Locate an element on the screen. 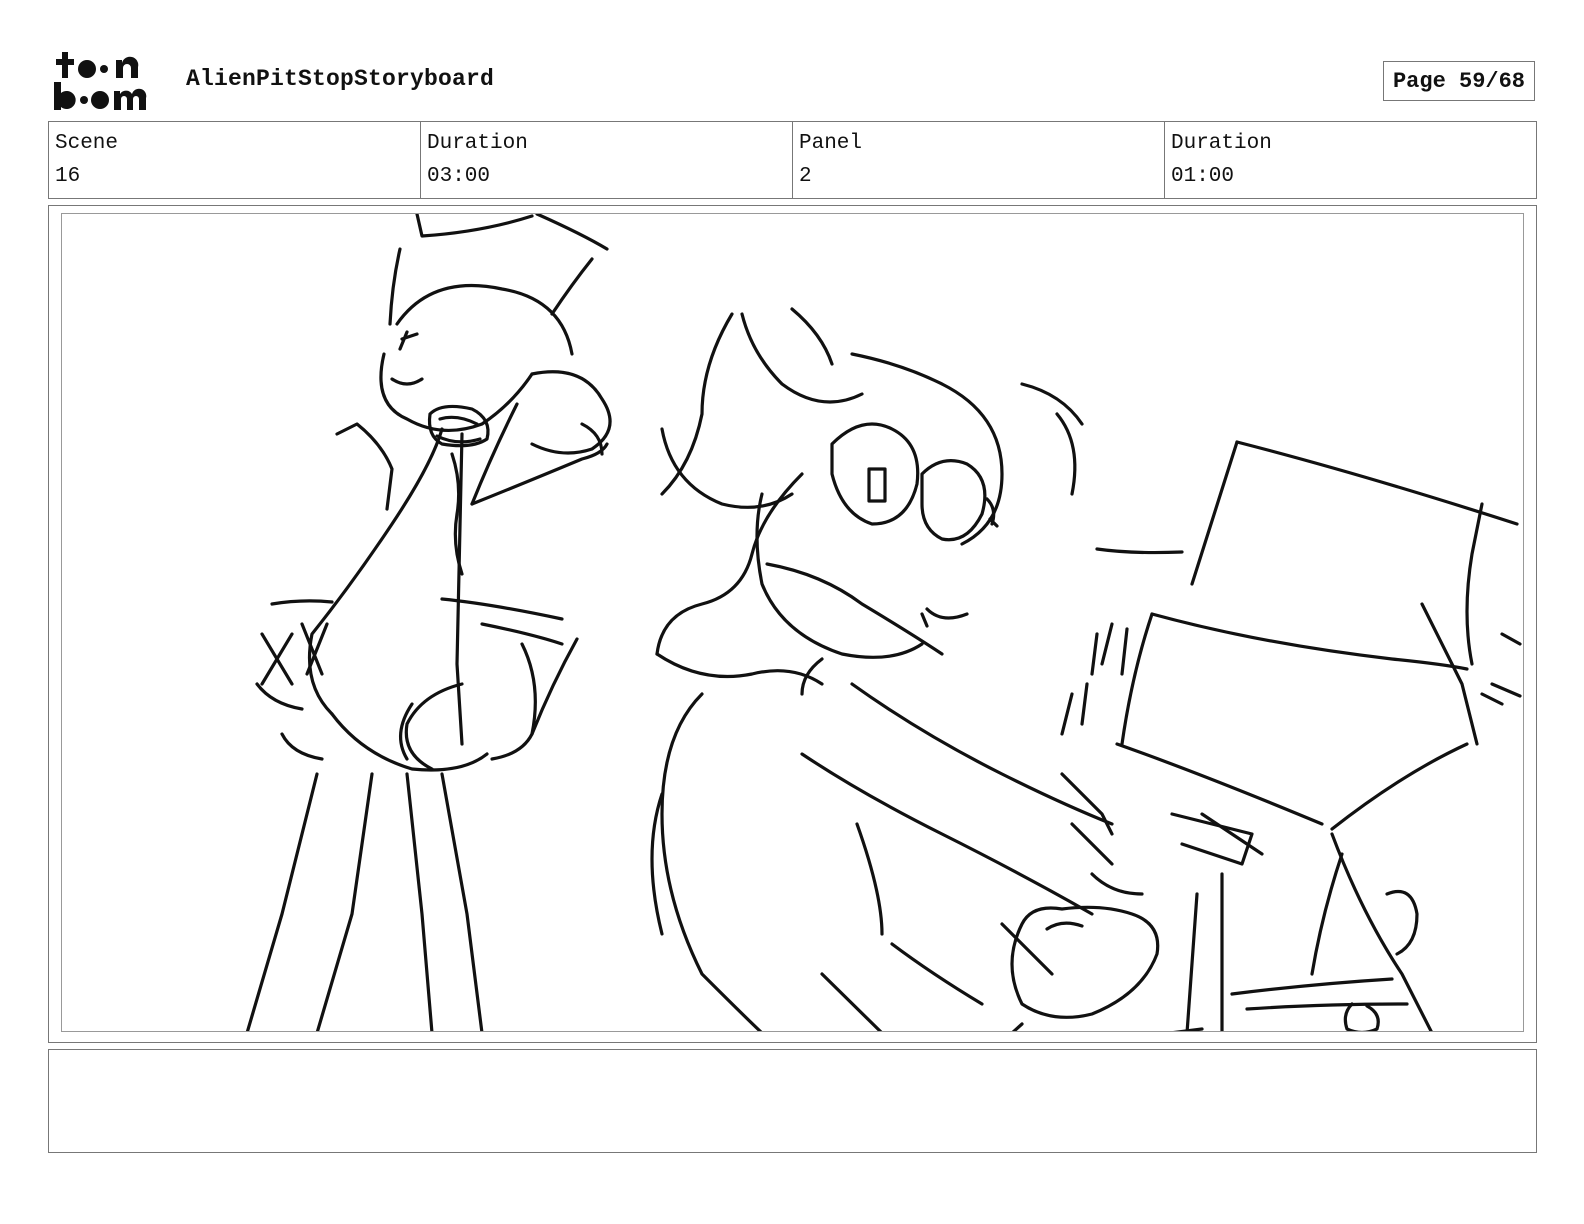 The image size is (1584, 1224). panel-notes is located at coordinates (792, 1101).